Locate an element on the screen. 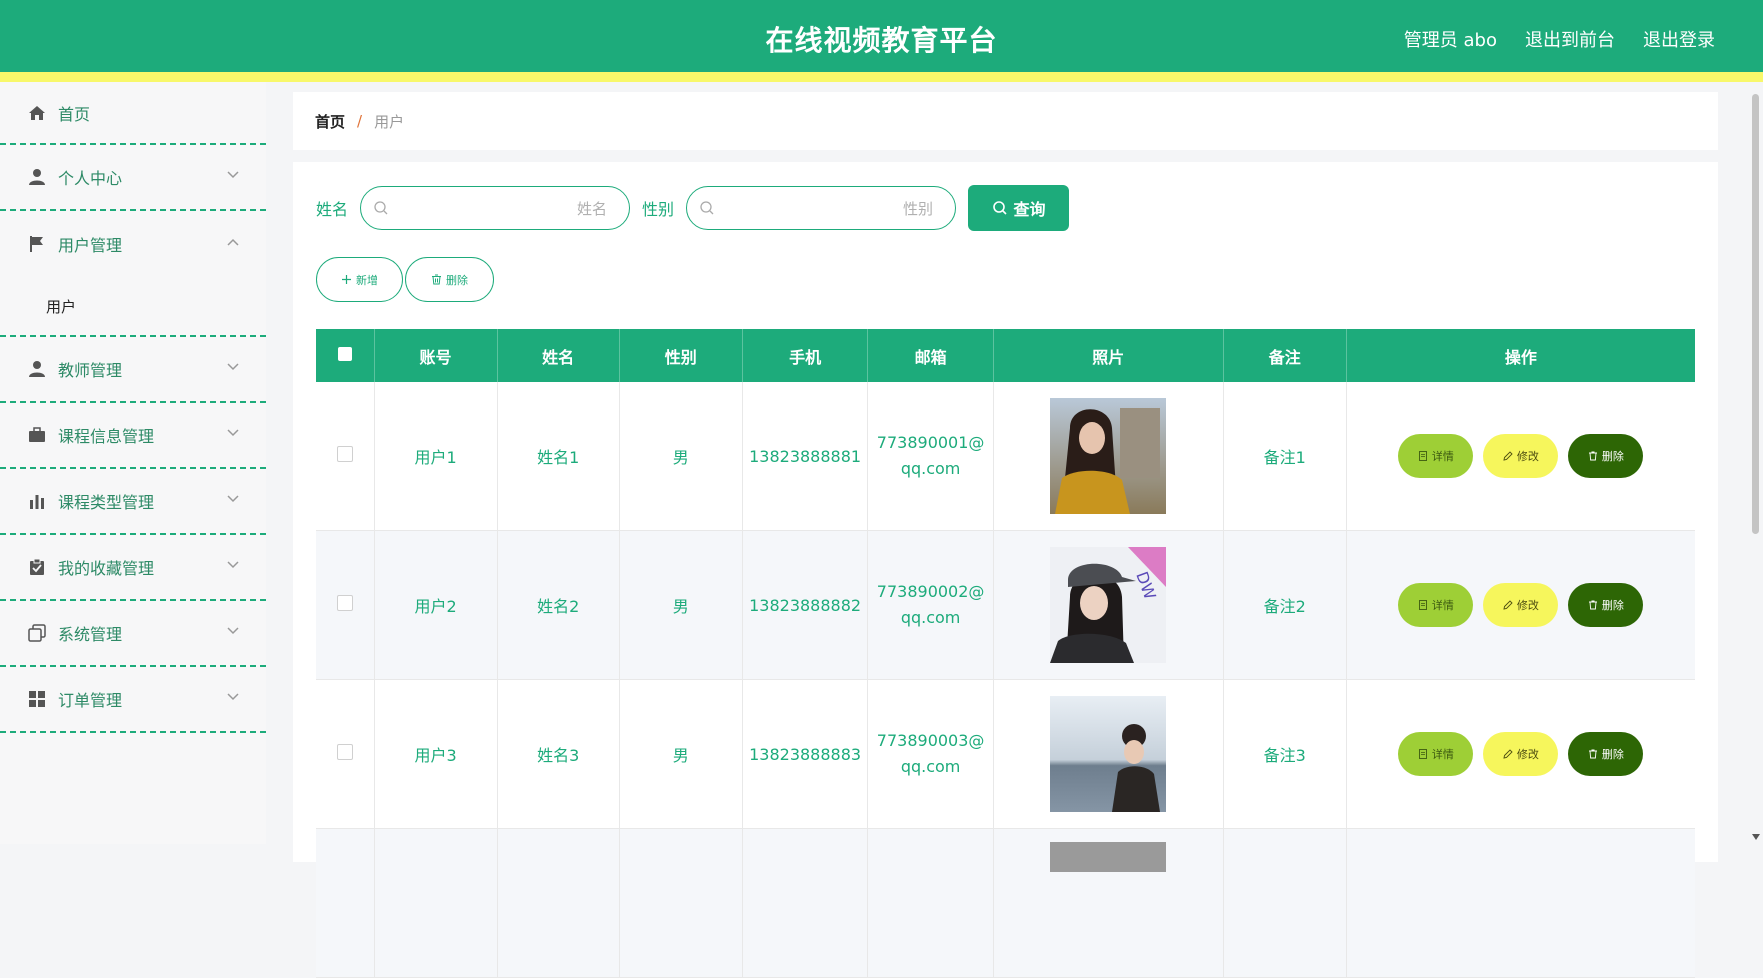  breadcrumb-home: 首页 is located at coordinates (330, 121).